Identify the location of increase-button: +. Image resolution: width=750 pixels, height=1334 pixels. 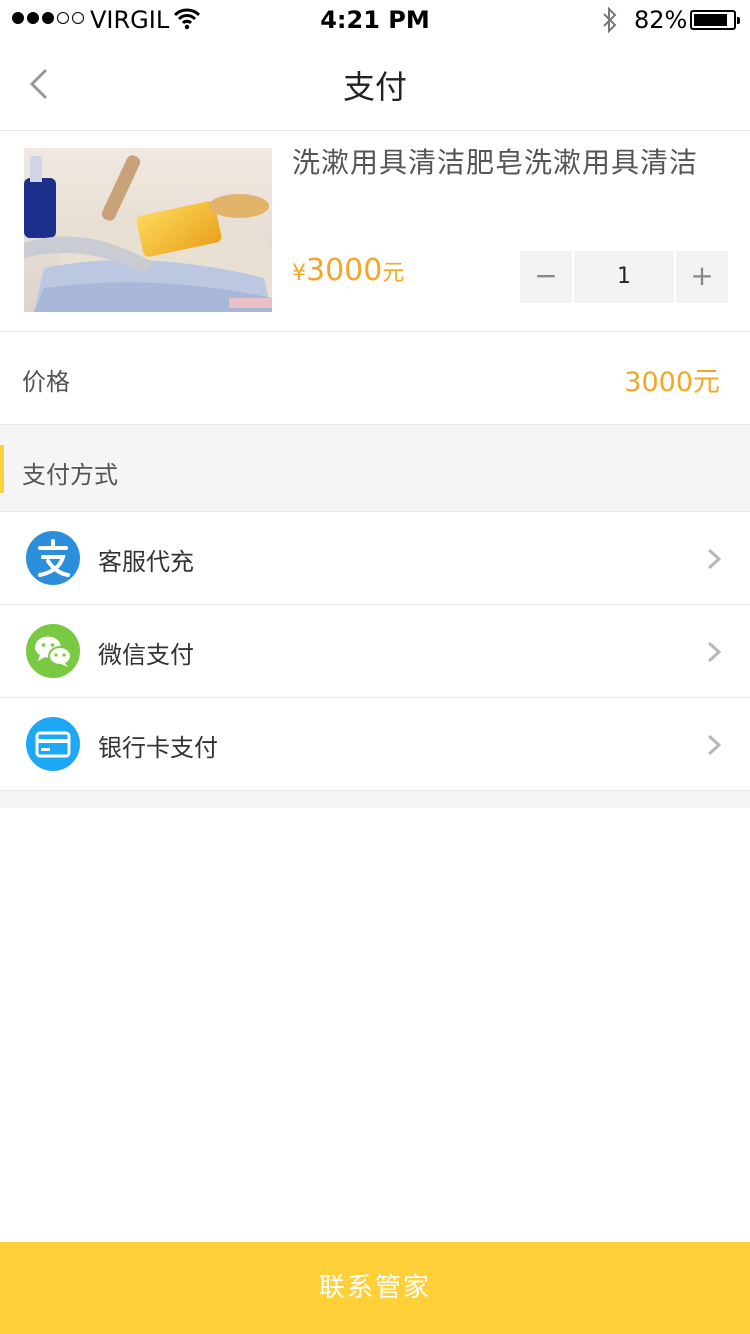
(702, 277).